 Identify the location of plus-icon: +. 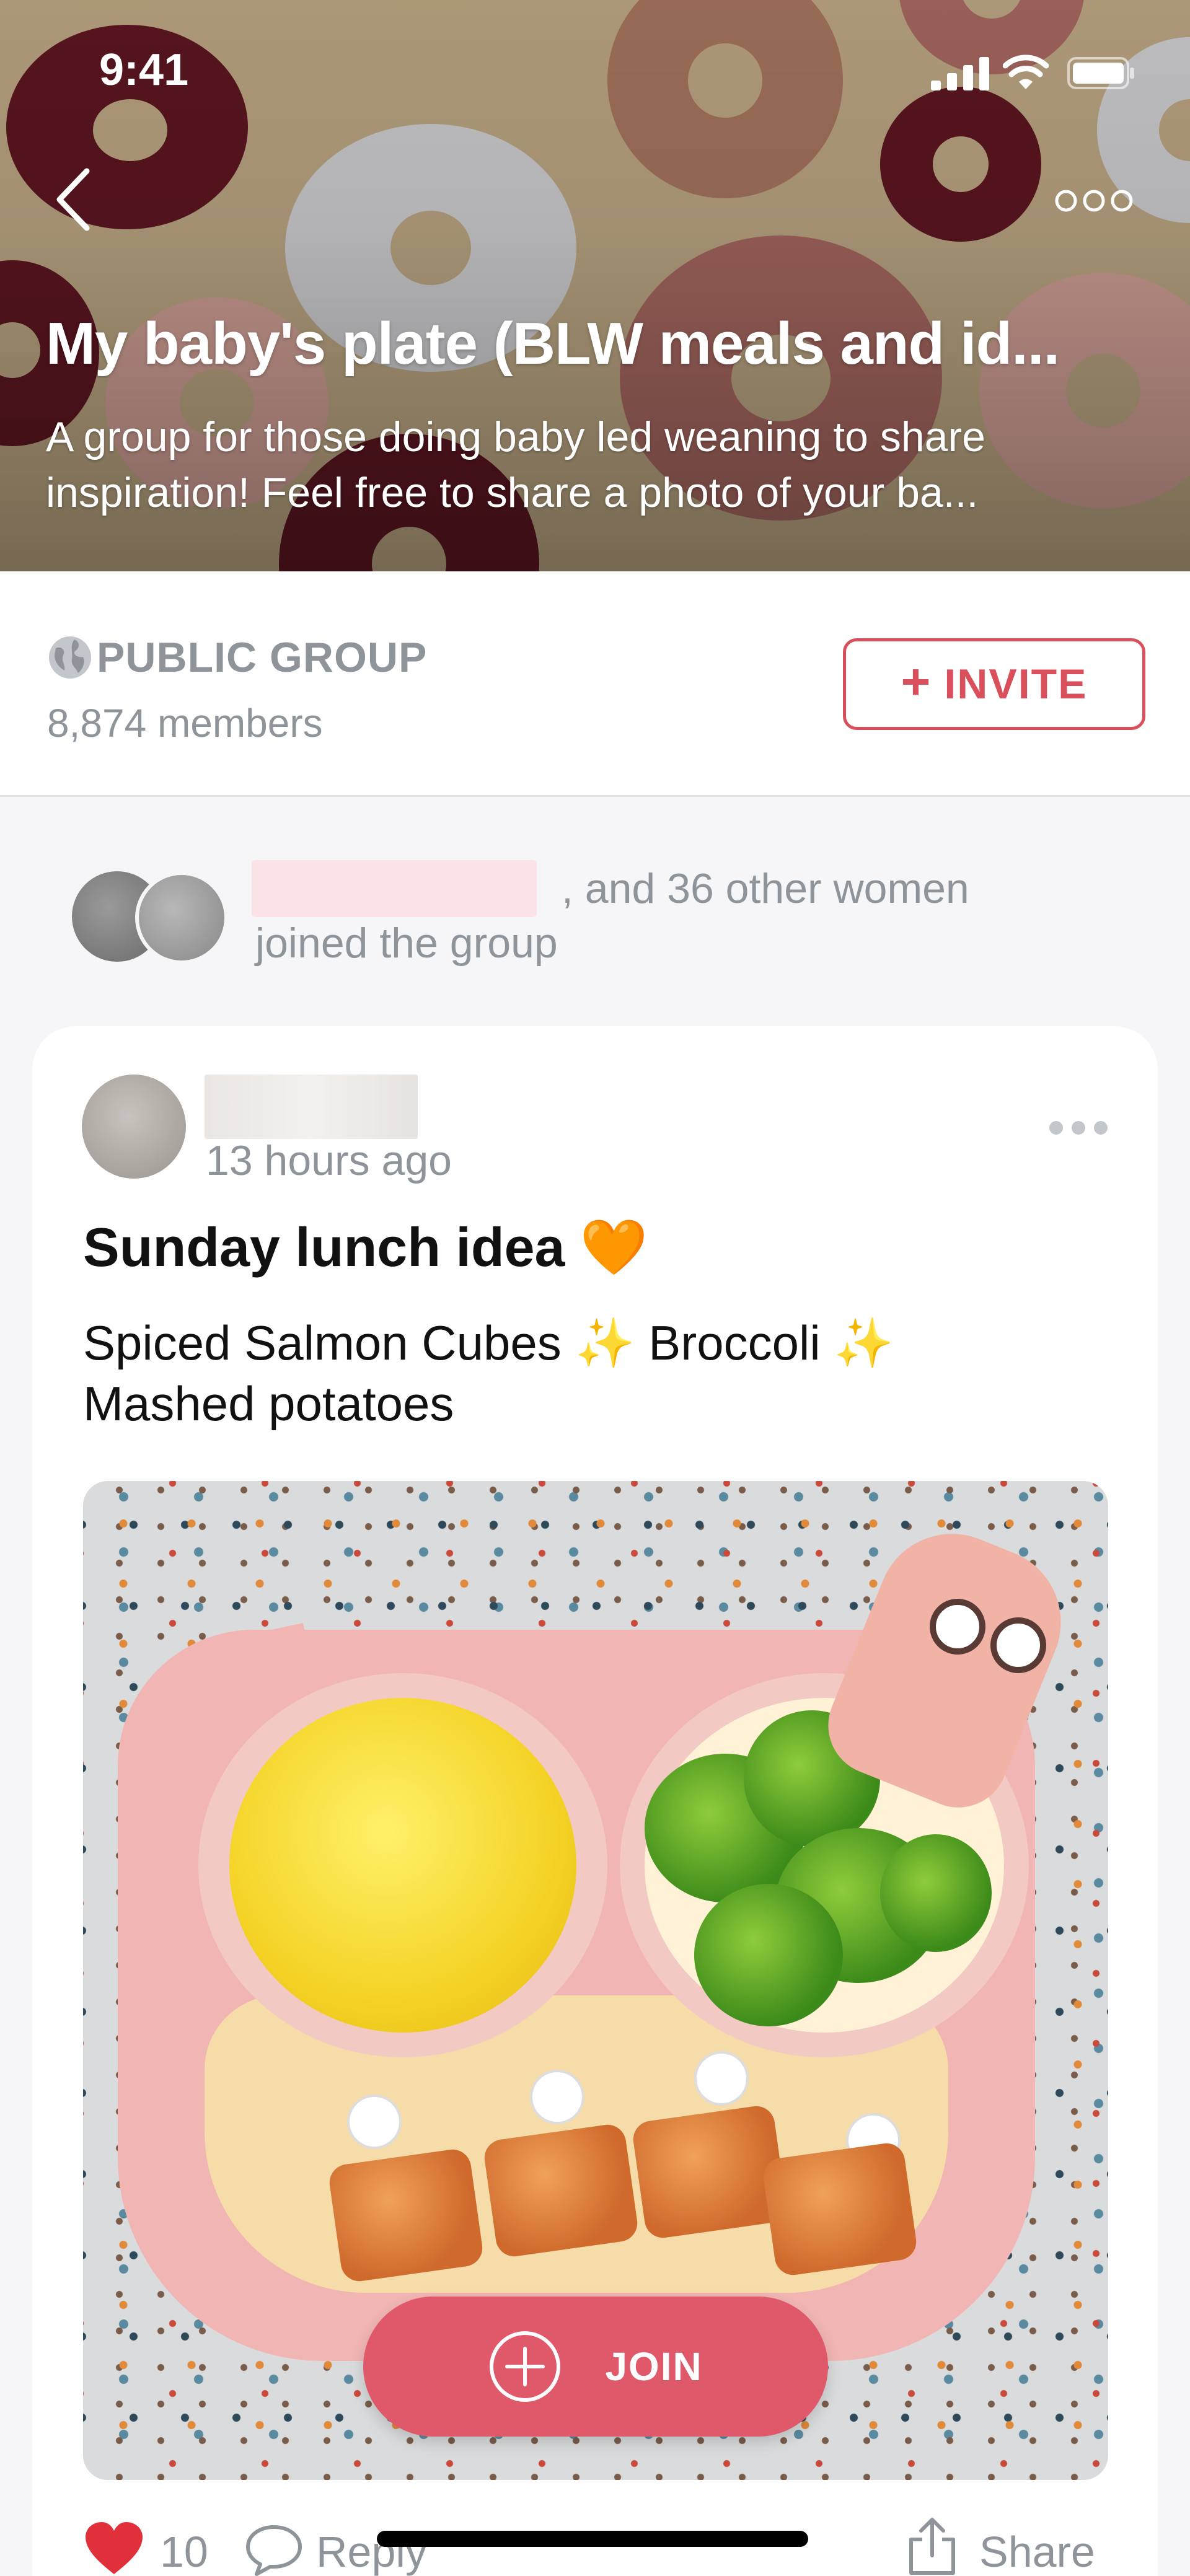
(916, 682).